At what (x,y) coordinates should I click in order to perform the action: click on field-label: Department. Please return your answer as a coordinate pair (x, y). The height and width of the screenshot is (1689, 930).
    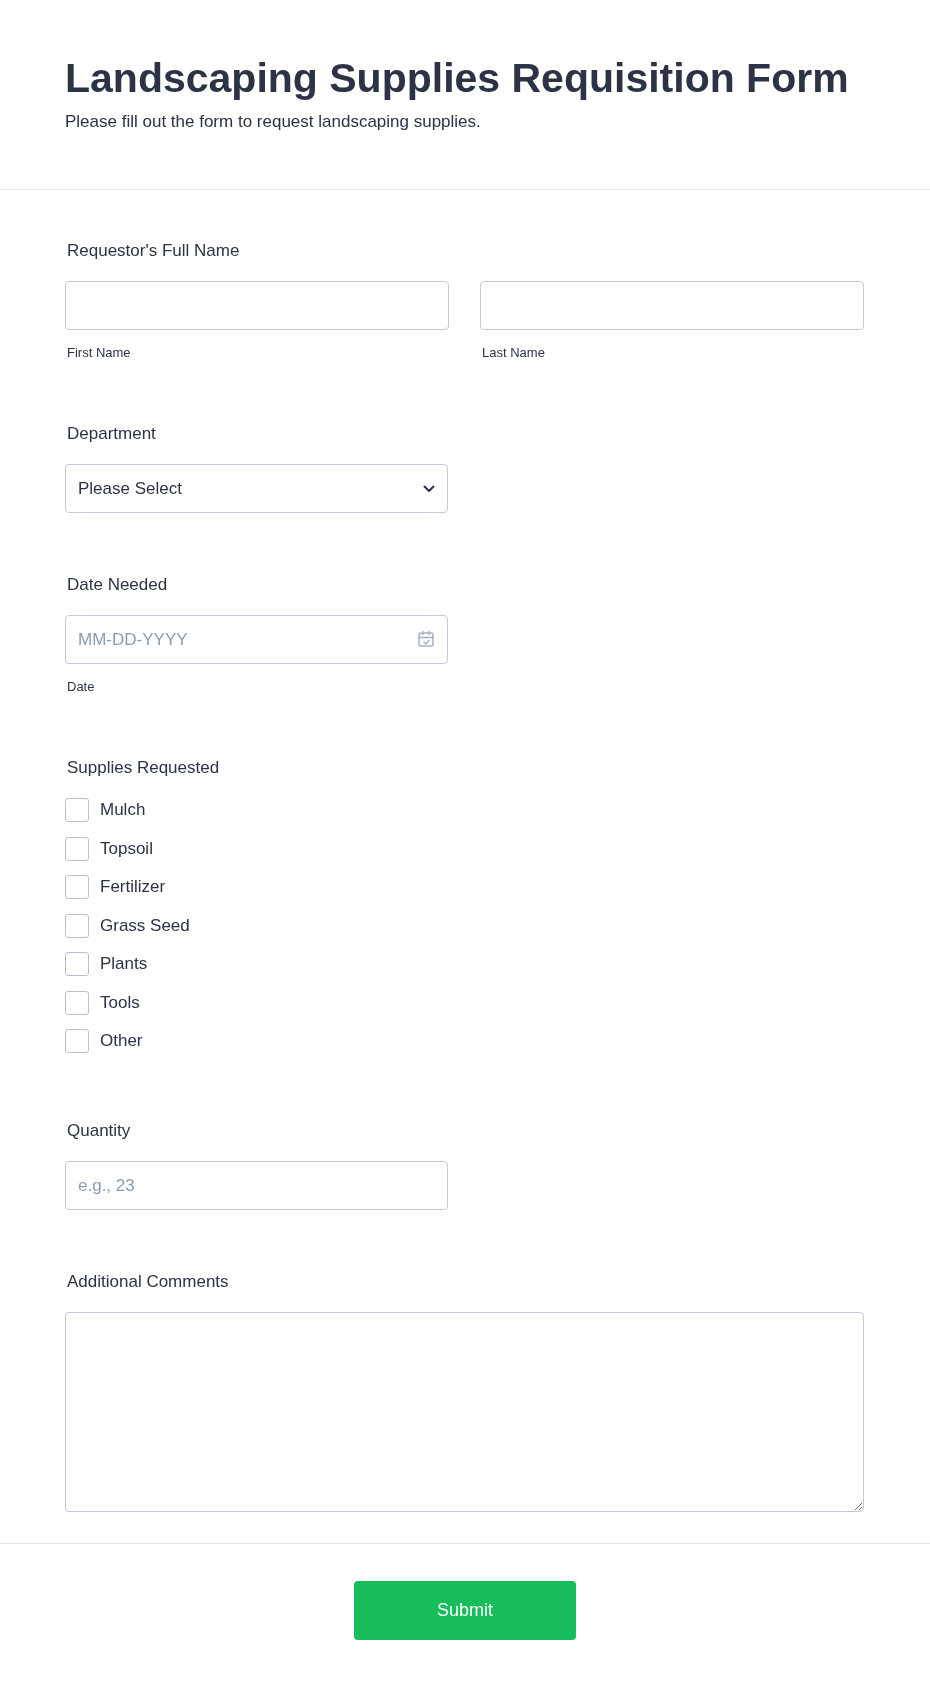
    Looking at the image, I should click on (111, 434).